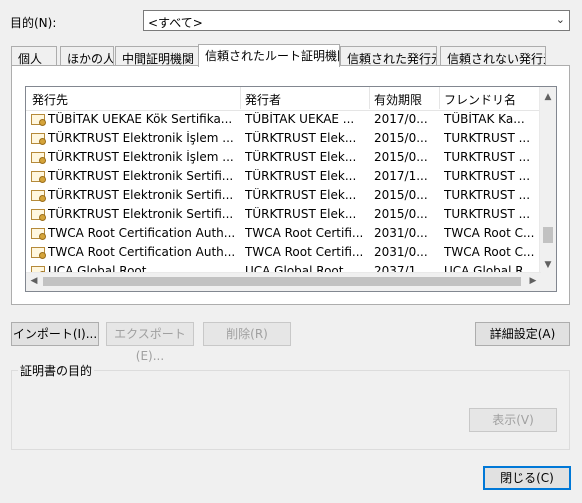  I want to click on purpose-dropdown-value: <すべて>, so click(175, 23).